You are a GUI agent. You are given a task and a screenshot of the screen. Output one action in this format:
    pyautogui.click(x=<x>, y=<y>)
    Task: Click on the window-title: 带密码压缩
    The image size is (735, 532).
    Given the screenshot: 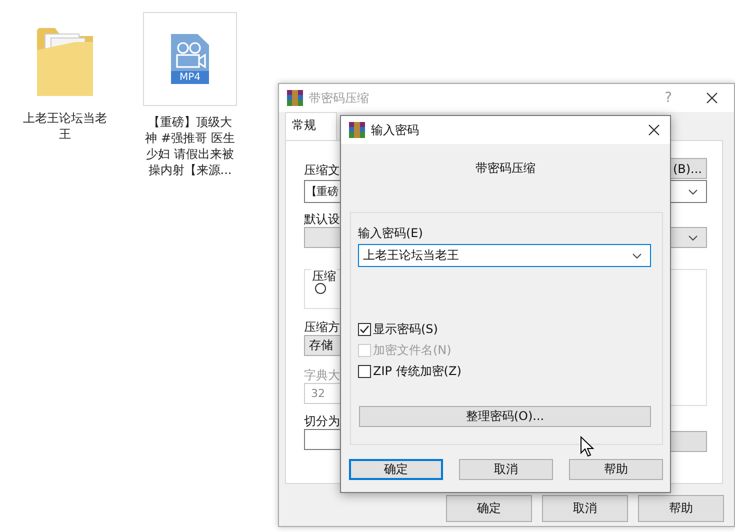 What is the action you would take?
    pyautogui.click(x=339, y=98)
    